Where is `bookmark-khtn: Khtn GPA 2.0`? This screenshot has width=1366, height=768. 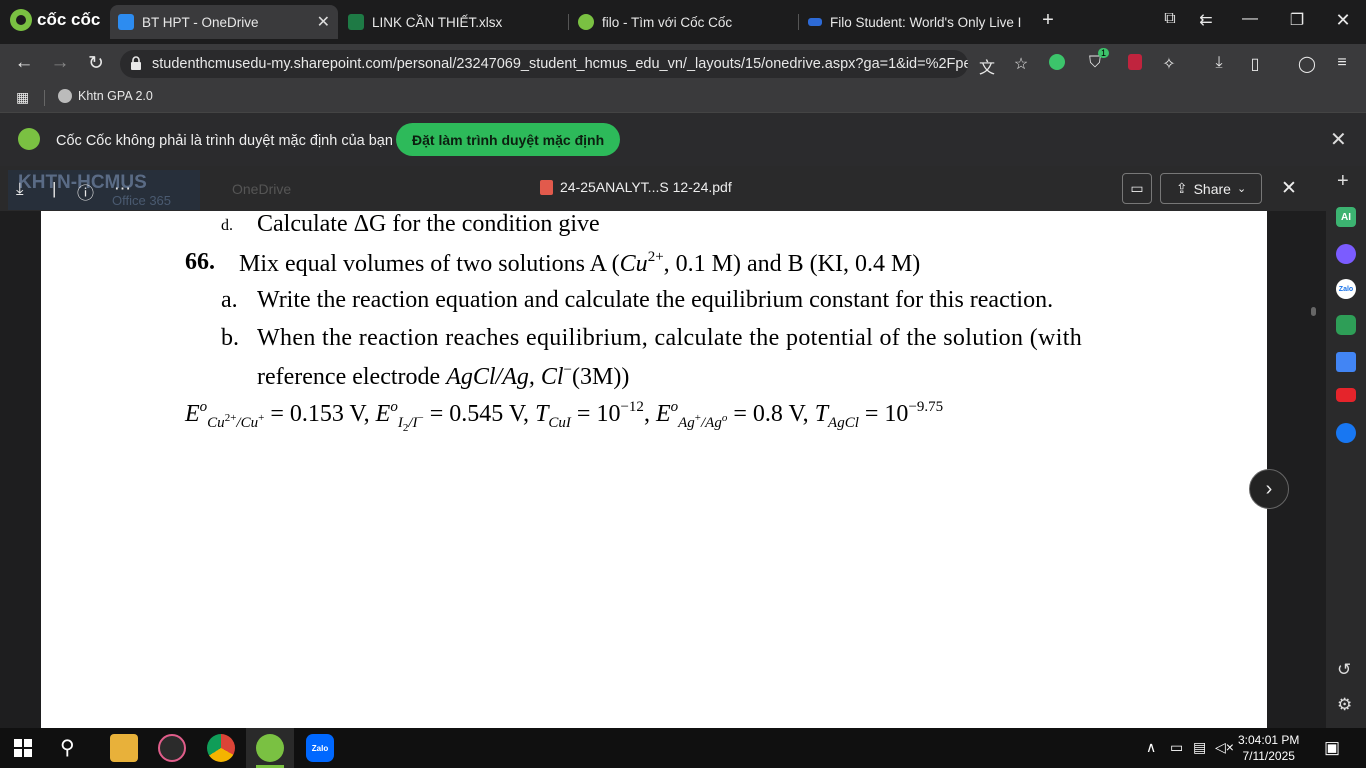 bookmark-khtn: Khtn GPA 2.0 is located at coordinates (105, 96).